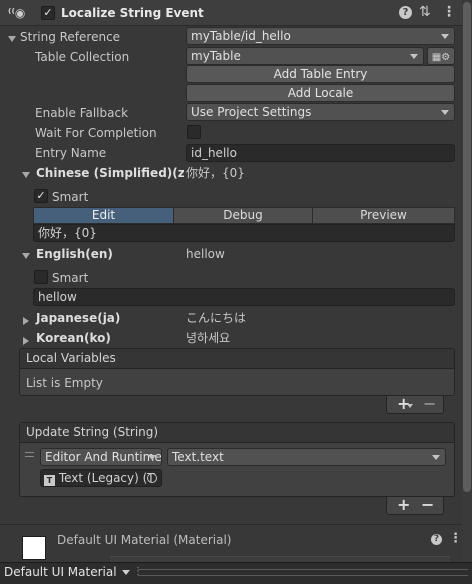 The height and width of the screenshot is (584, 472). Describe the element at coordinates (41, 196) in the screenshot. I see `locale-chinese-smart-checkbox: ✓` at that location.